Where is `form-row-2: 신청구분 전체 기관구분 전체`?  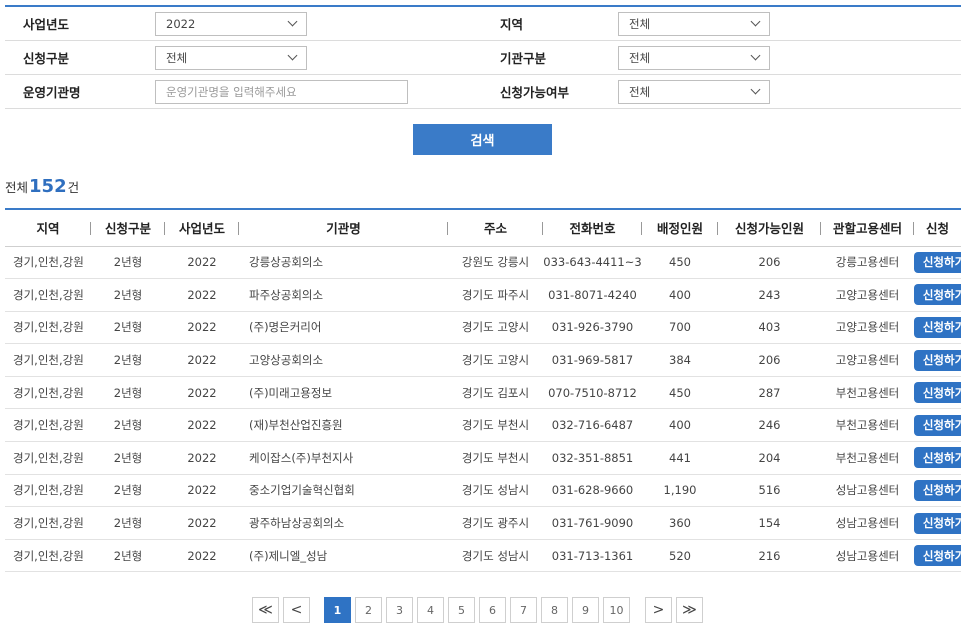
form-row-2: 신청구분 전체 기관구분 전체 is located at coordinates (483, 58).